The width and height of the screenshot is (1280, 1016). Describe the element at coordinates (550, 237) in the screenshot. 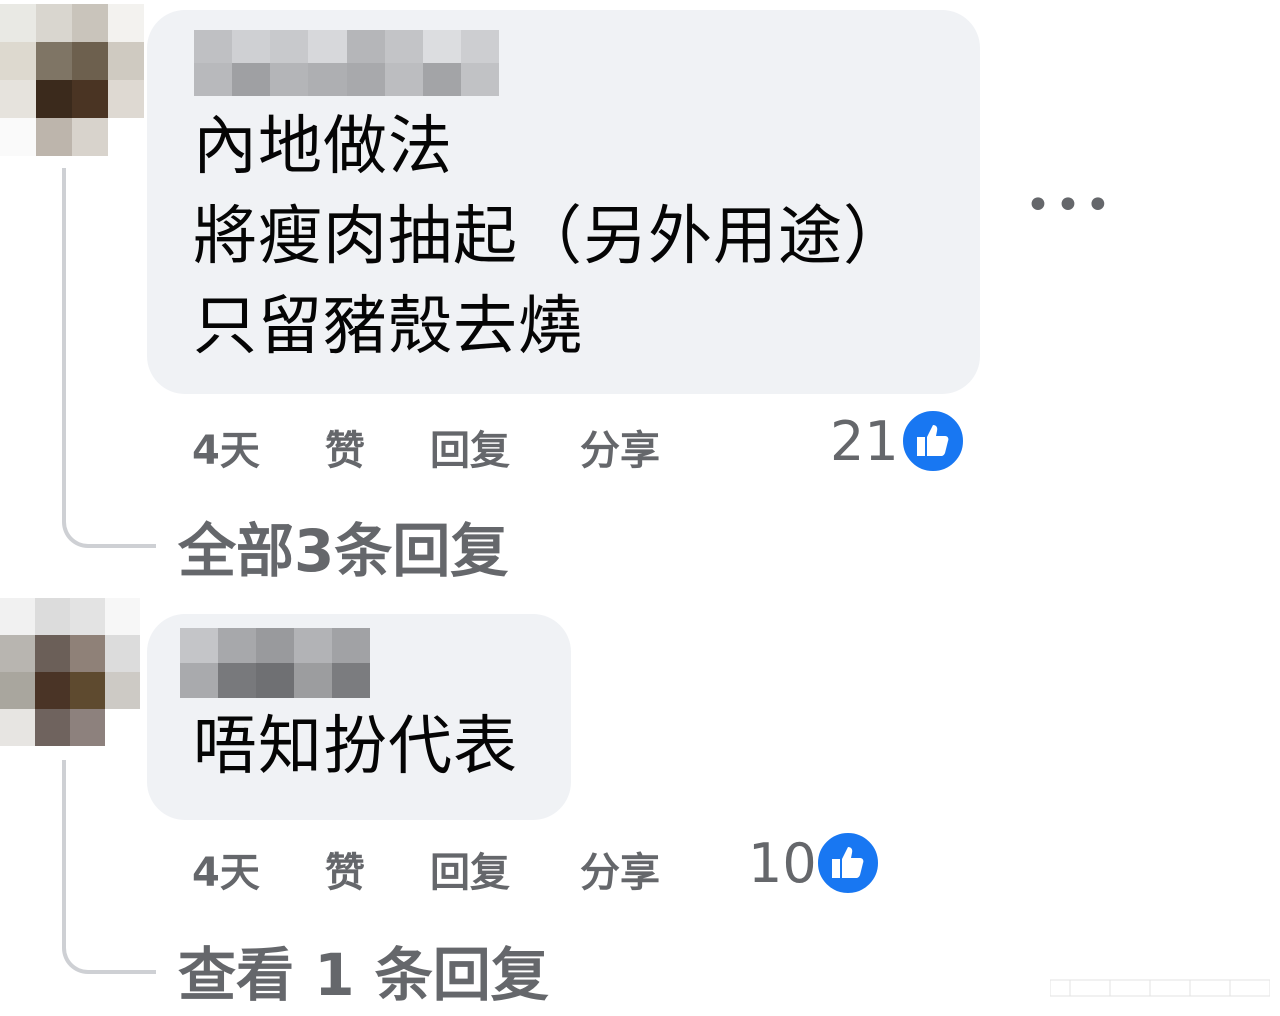

I see `comment-text-line: 將瘦肉抽起（另外用途）` at that location.